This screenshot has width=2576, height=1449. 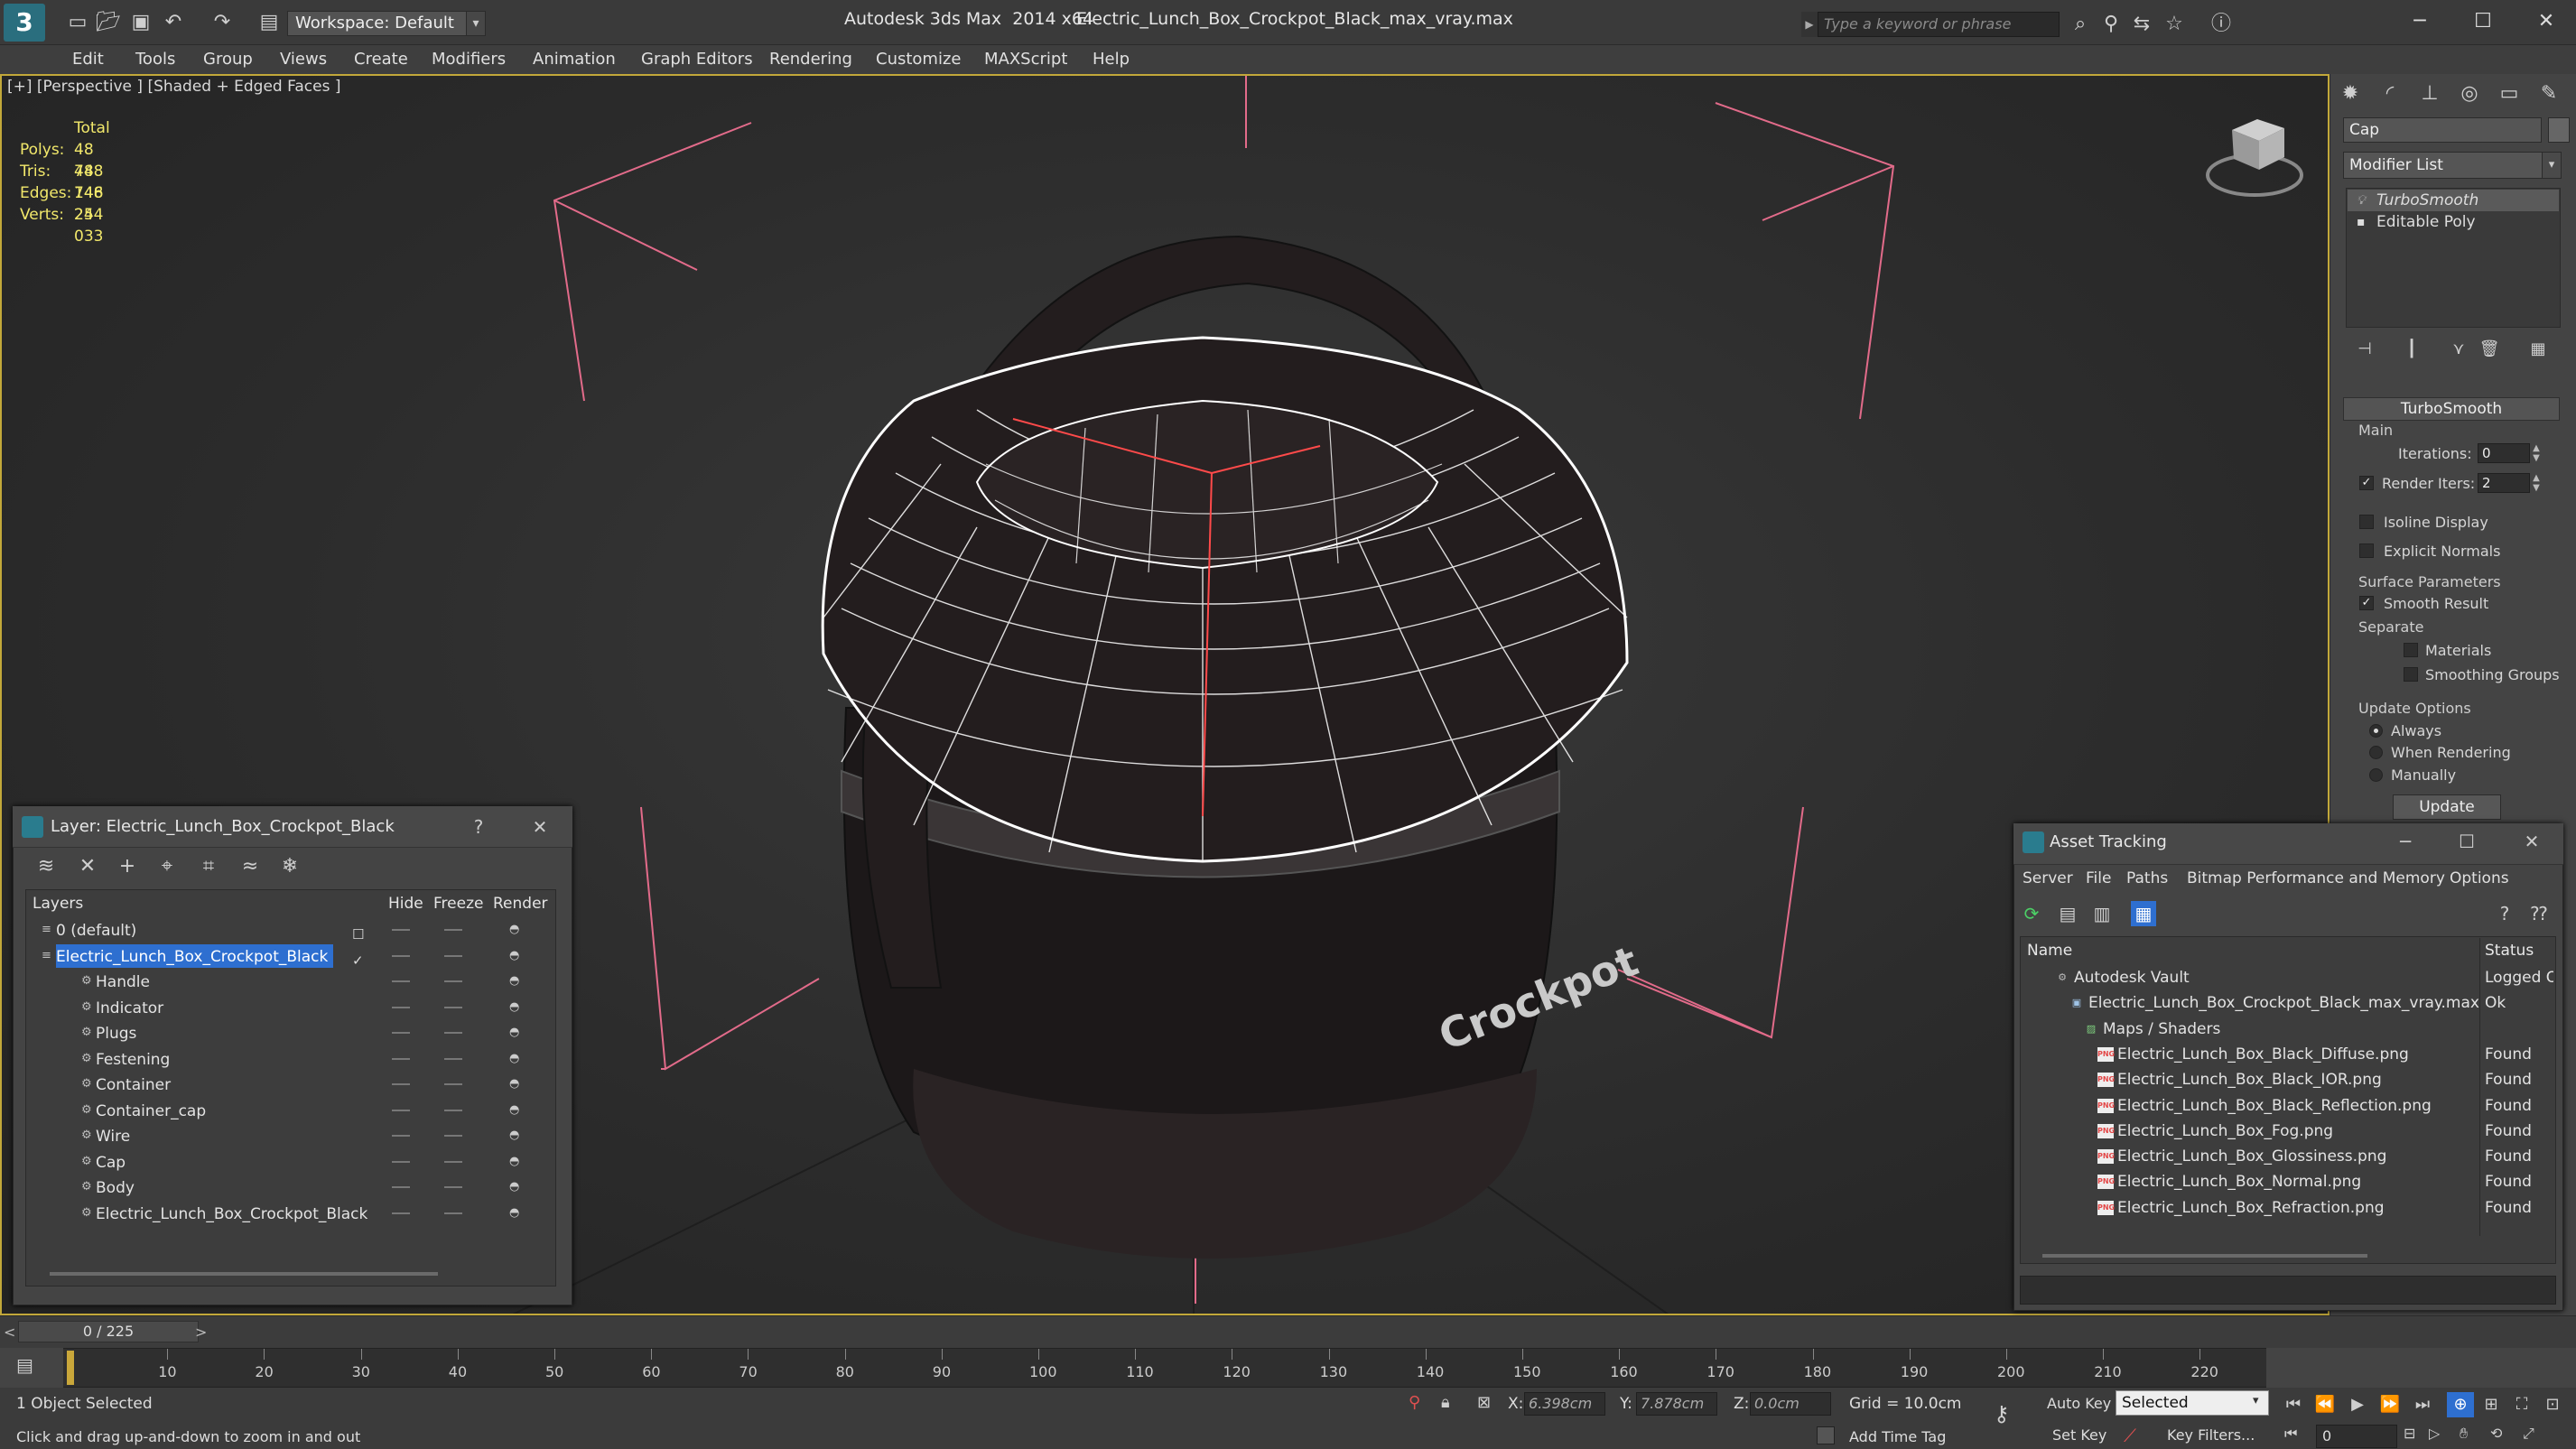 I want to click on zoom-icon: ⊕, so click(x=2460, y=1404).